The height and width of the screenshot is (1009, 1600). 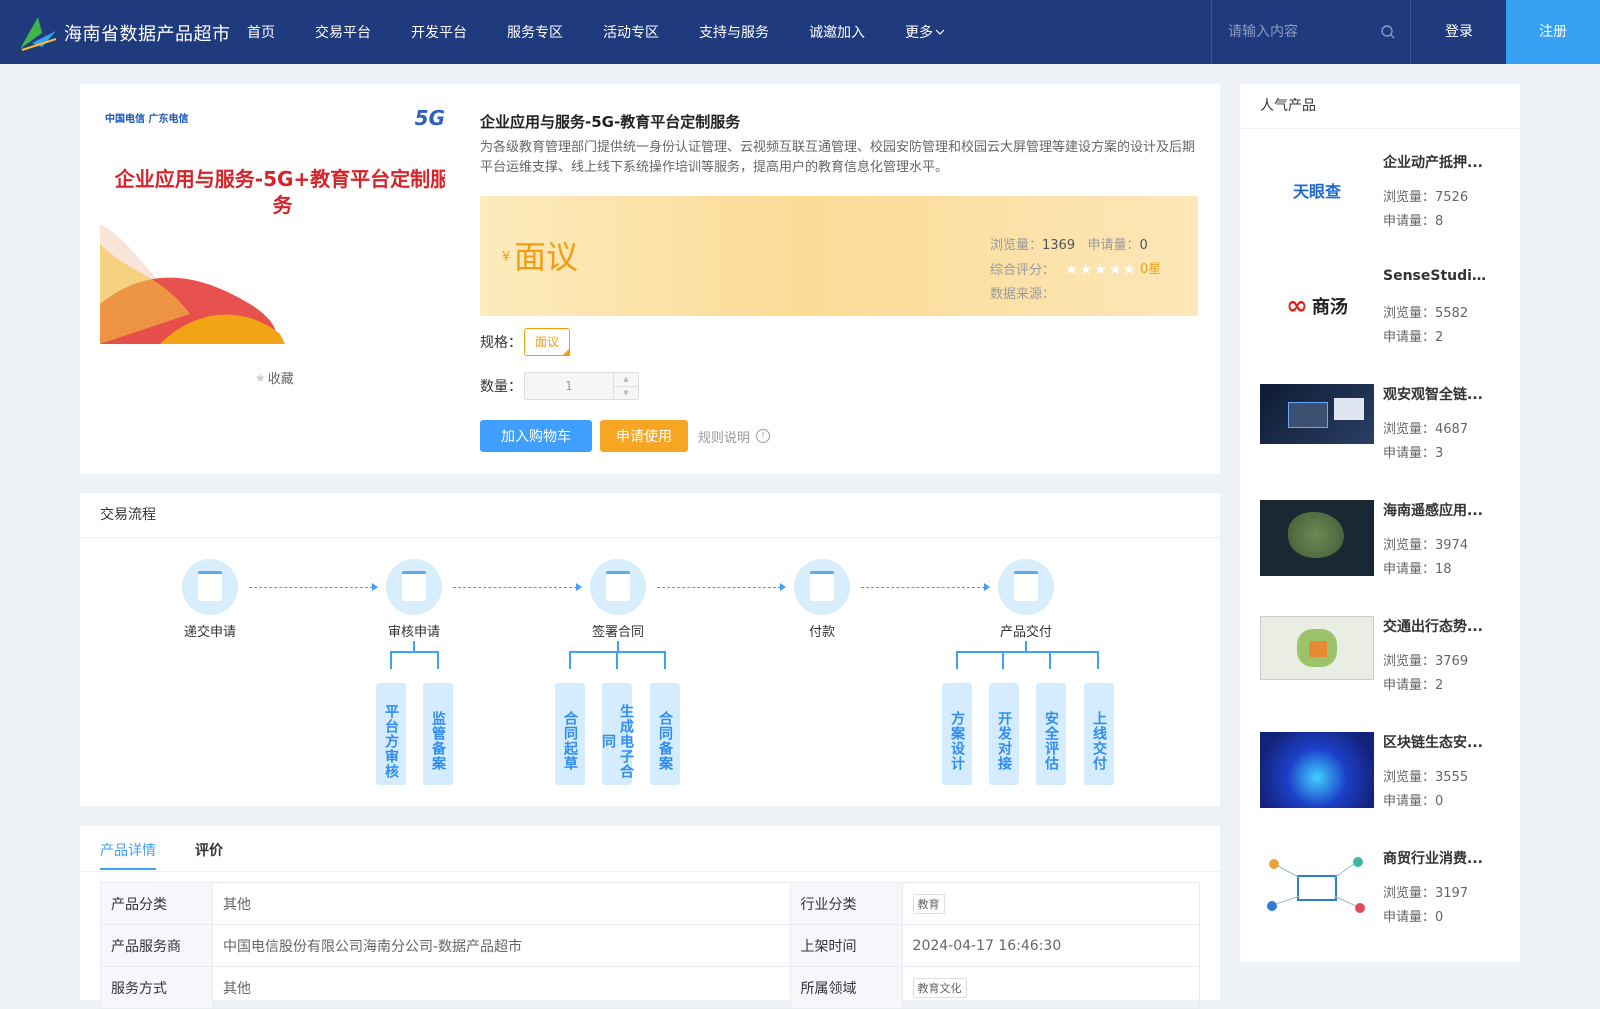 I want to click on substep-contract-filing: 合同备案, so click(x=665, y=734).